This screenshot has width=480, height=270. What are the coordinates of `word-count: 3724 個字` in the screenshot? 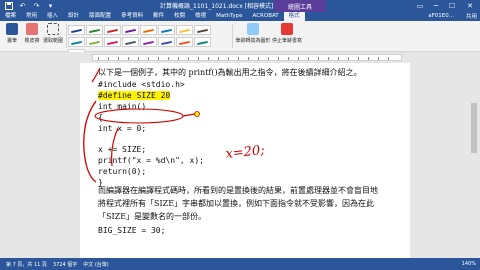 It's located at (65, 264).